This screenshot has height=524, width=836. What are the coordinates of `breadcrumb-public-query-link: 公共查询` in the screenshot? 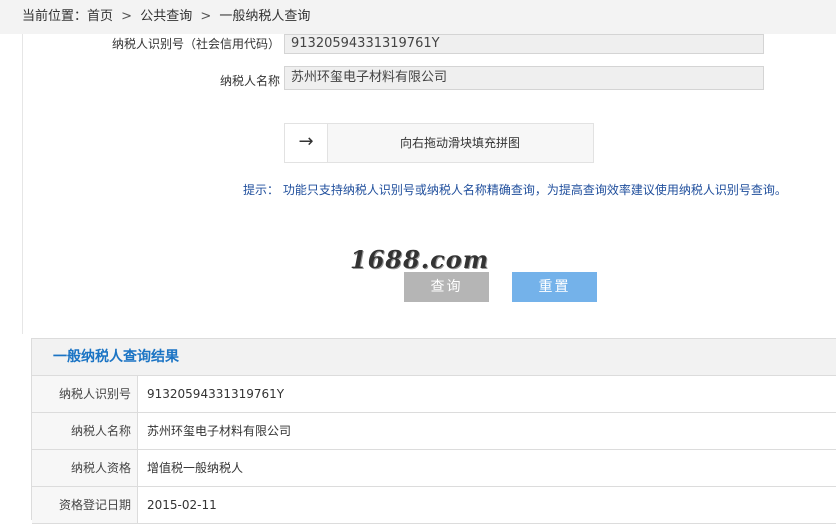 It's located at (166, 16).